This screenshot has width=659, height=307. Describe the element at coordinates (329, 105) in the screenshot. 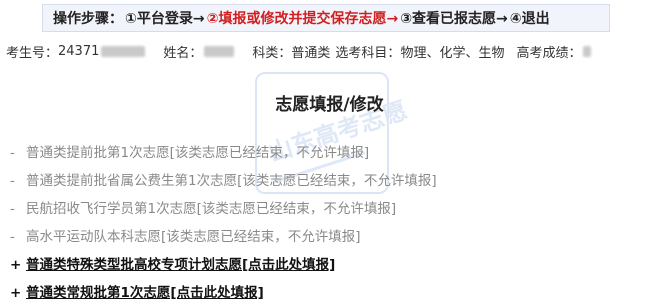

I see `page-title: 志愿填报/修改` at that location.